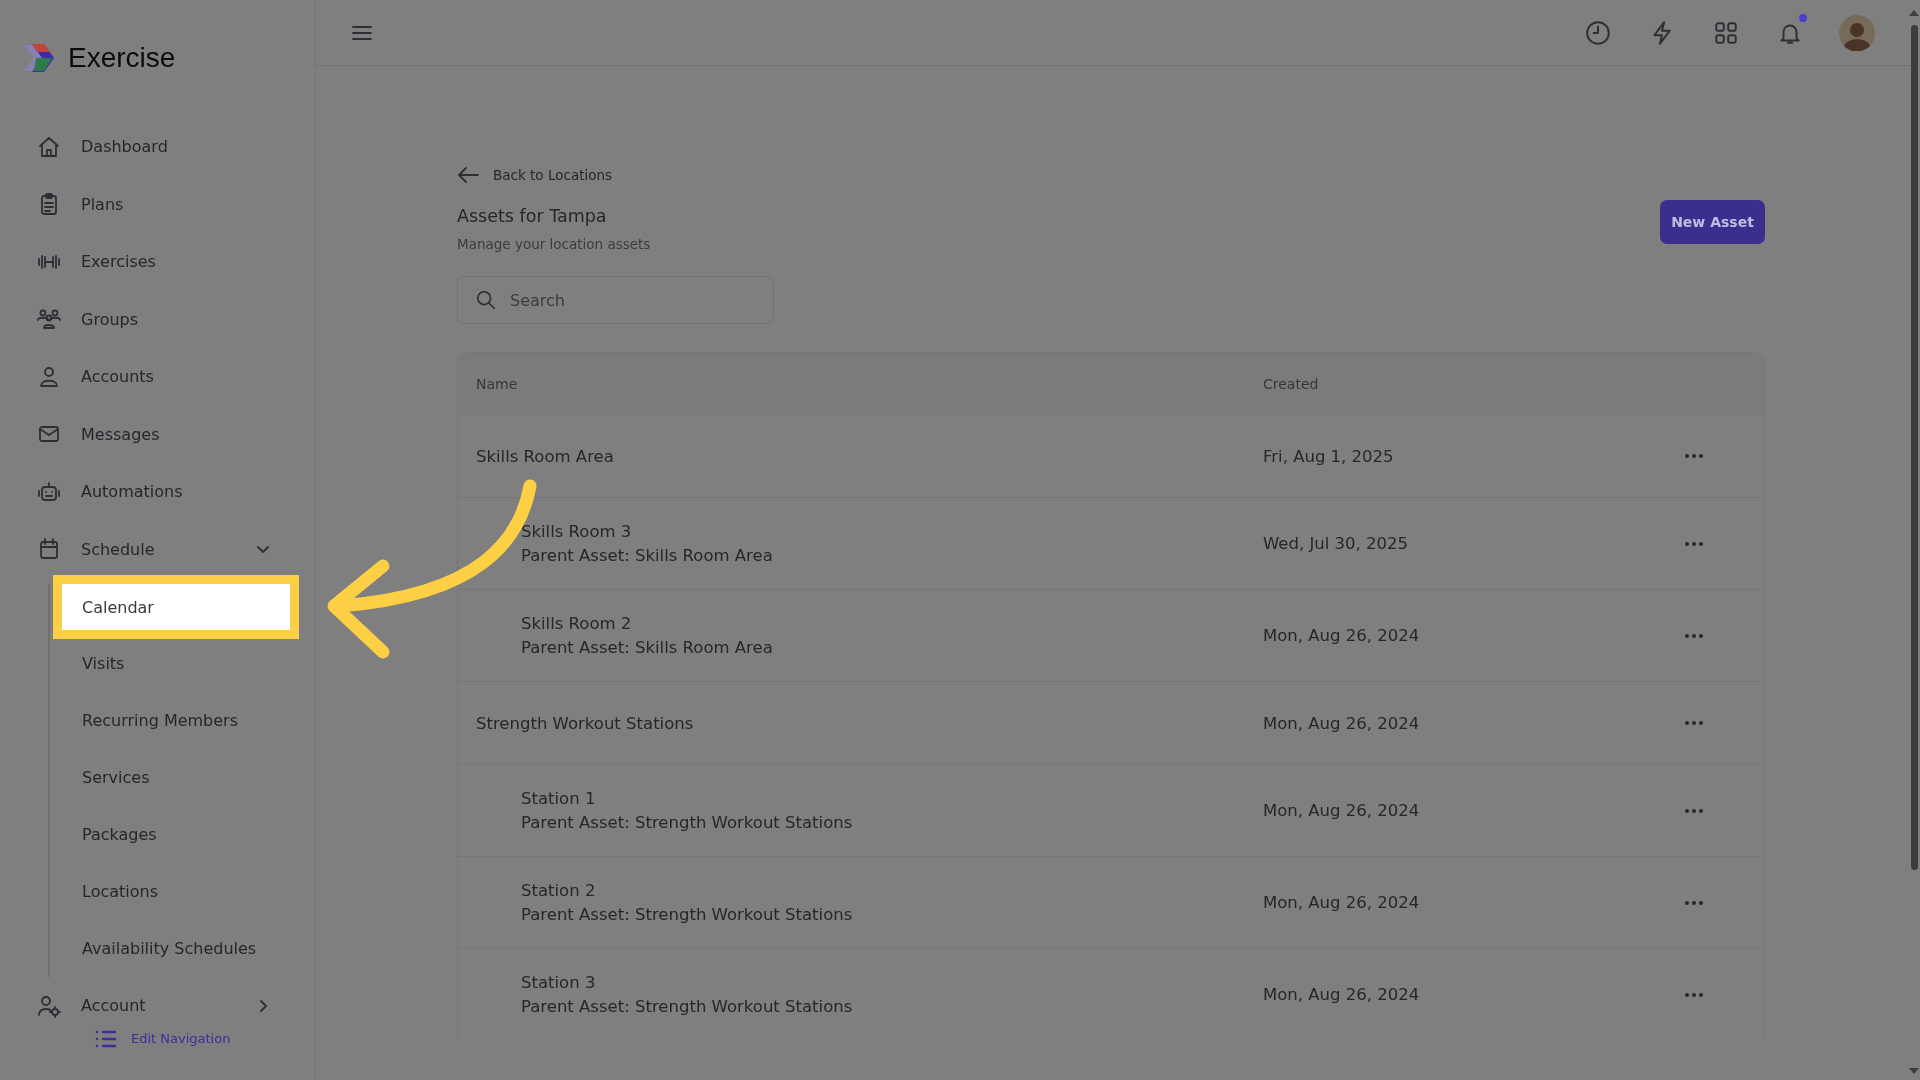 Image resolution: width=1920 pixels, height=1080 pixels. What do you see at coordinates (558, 798) in the screenshot?
I see `asset-name: Station 1` at bounding box center [558, 798].